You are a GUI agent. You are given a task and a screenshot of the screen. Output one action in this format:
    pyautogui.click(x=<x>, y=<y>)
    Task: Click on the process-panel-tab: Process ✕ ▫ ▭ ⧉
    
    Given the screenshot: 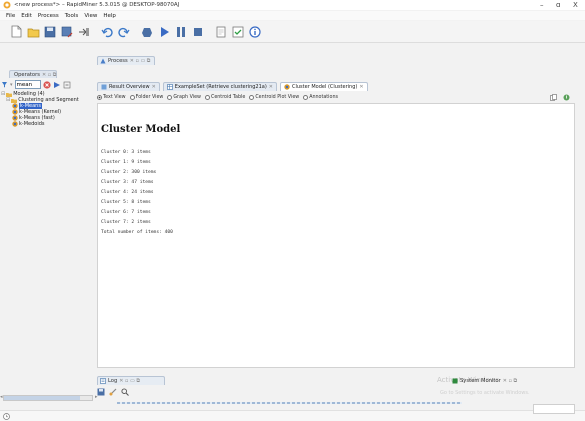 What is the action you would take?
    pyautogui.click(x=126, y=60)
    